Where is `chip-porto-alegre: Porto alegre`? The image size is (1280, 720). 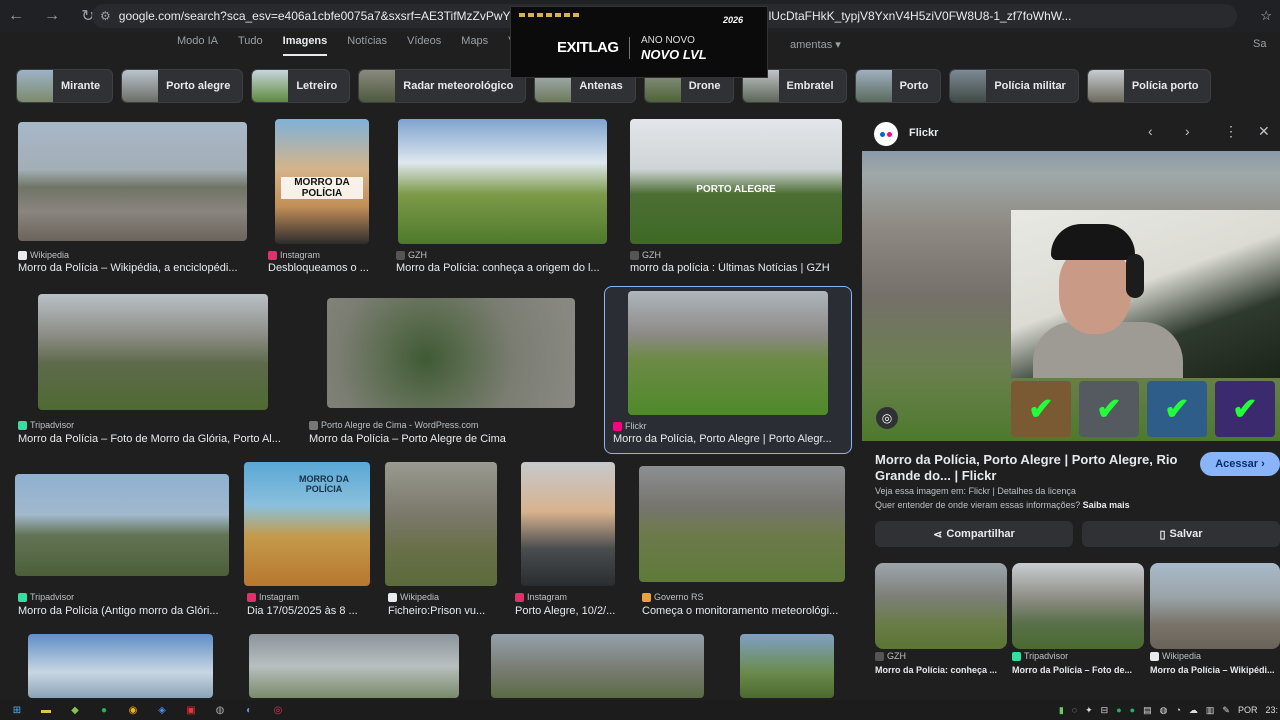 chip-porto-alegre: Porto alegre is located at coordinates (182, 86).